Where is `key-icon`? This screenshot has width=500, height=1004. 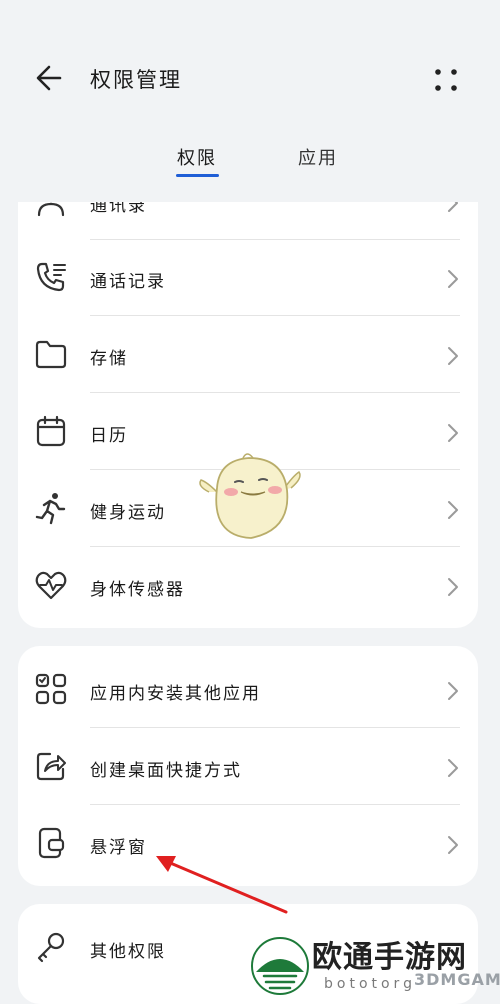
key-icon is located at coordinates (51, 947).